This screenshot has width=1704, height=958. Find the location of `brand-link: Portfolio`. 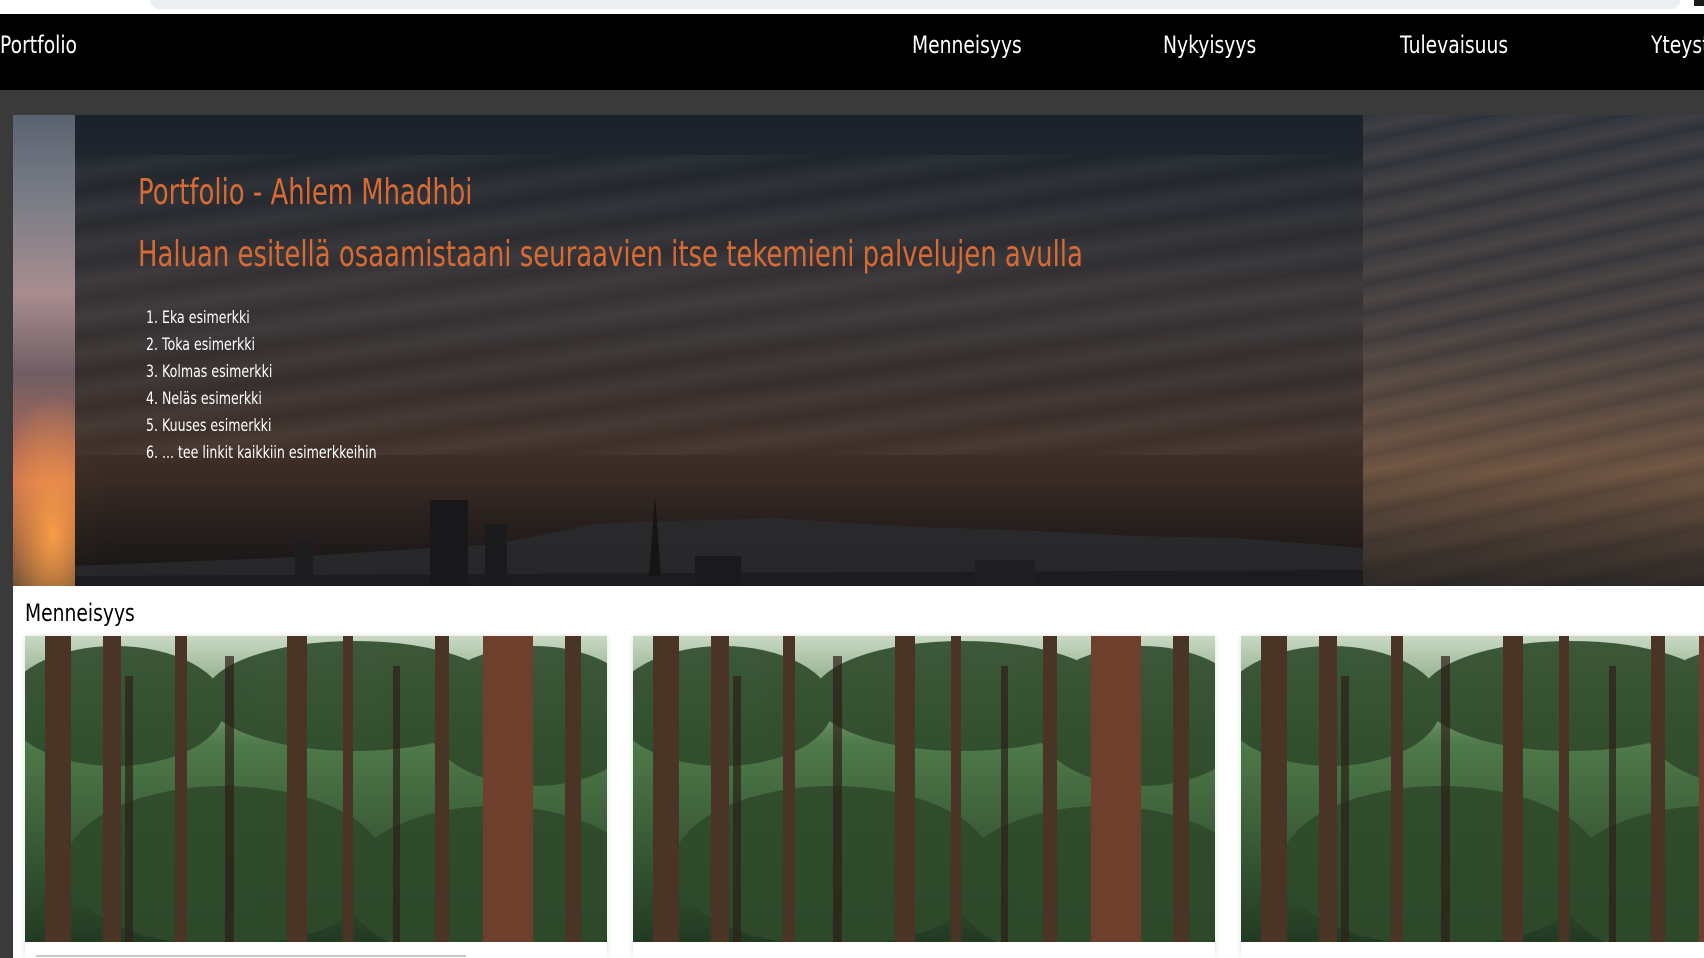

brand-link: Portfolio is located at coordinates (38, 45).